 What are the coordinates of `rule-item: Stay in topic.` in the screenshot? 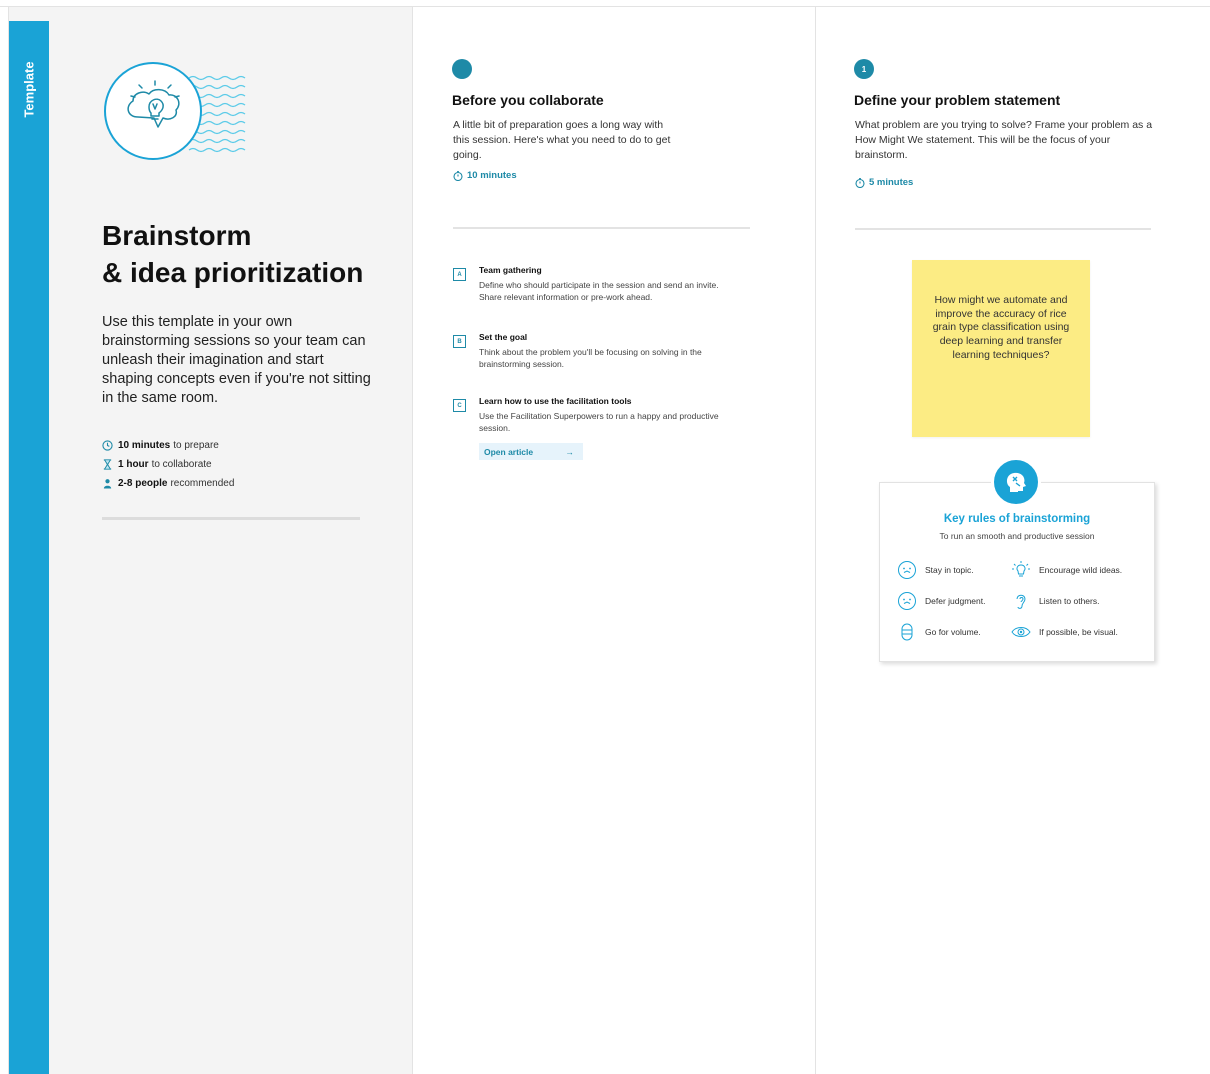 It's located at (935, 570).